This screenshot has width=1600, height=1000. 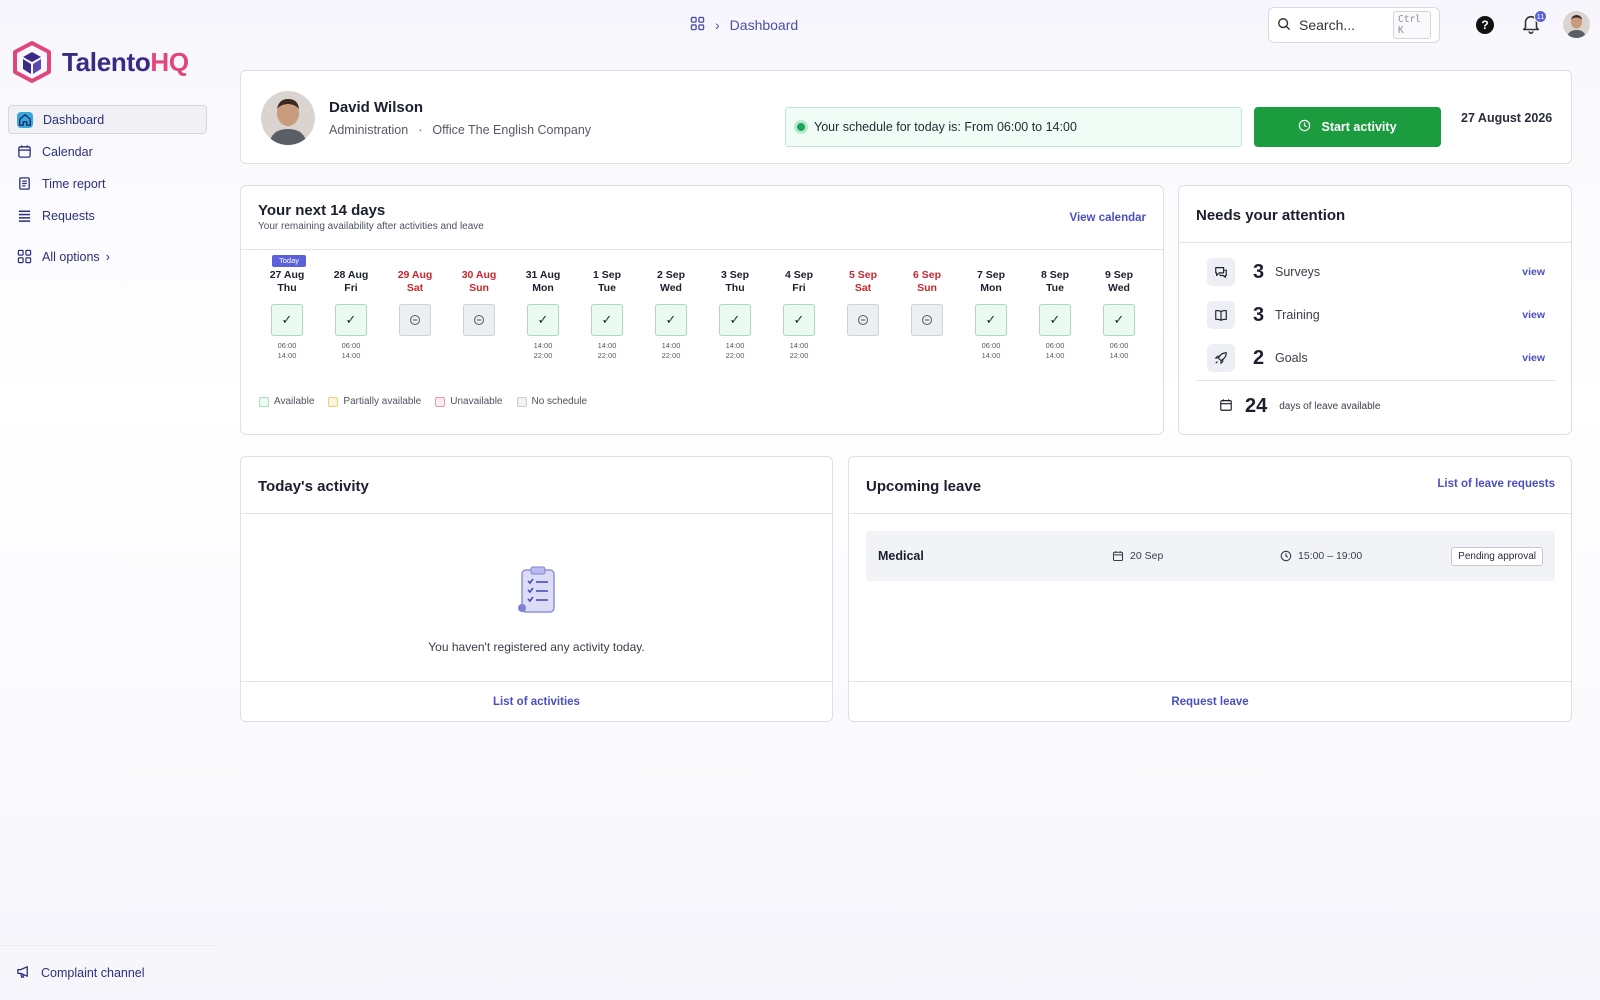 I want to click on legend-label: Unavailable, so click(x=476, y=401).